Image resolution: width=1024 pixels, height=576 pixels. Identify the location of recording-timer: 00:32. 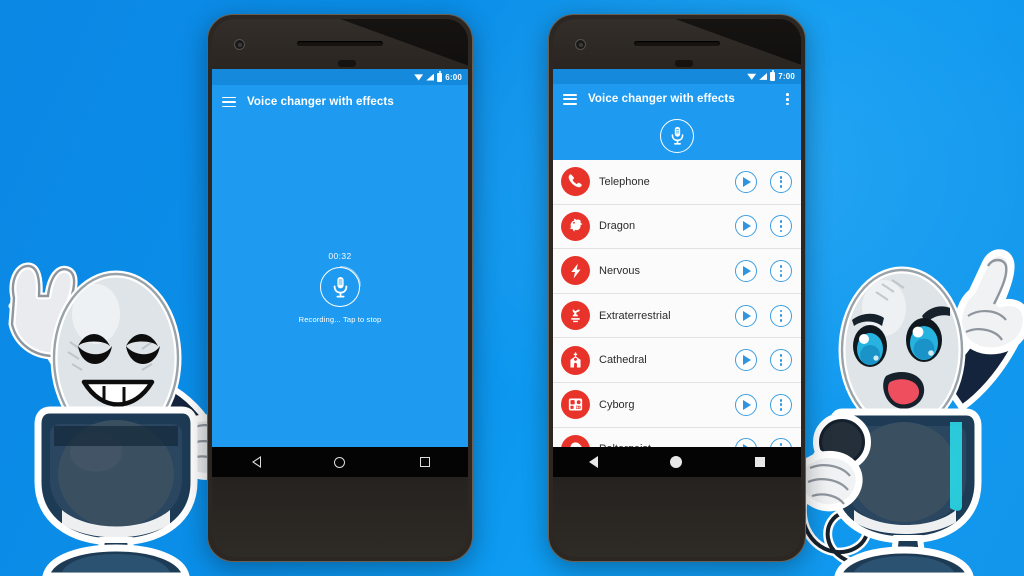
(340, 255).